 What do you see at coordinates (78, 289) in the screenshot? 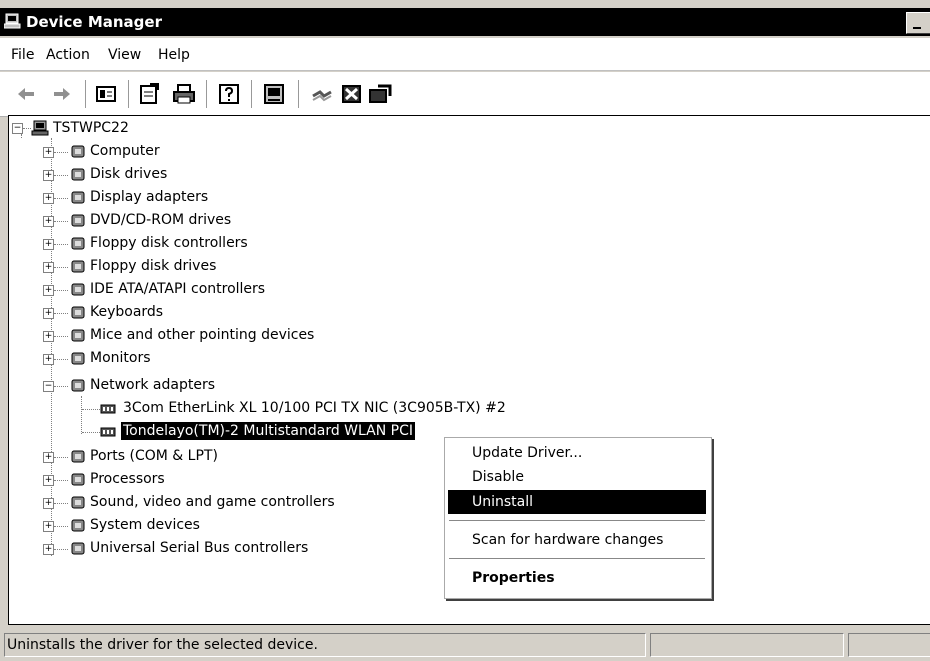
I see `ide-controller-icon` at bounding box center [78, 289].